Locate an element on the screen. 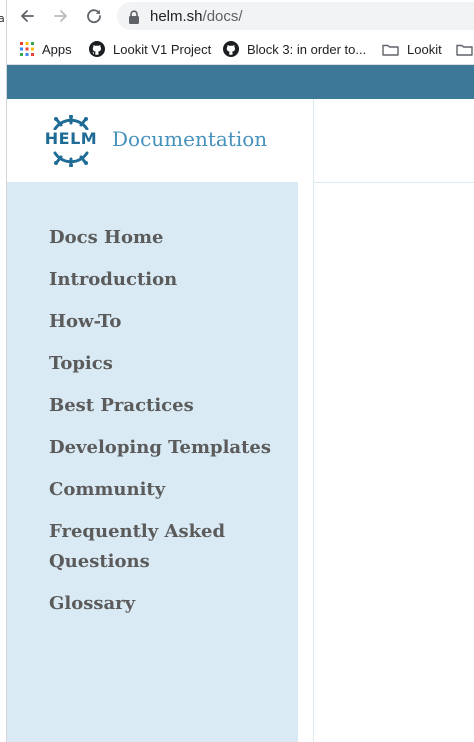  browser-toolbar: helm.sh/docs/ is located at coordinates (237, 16).